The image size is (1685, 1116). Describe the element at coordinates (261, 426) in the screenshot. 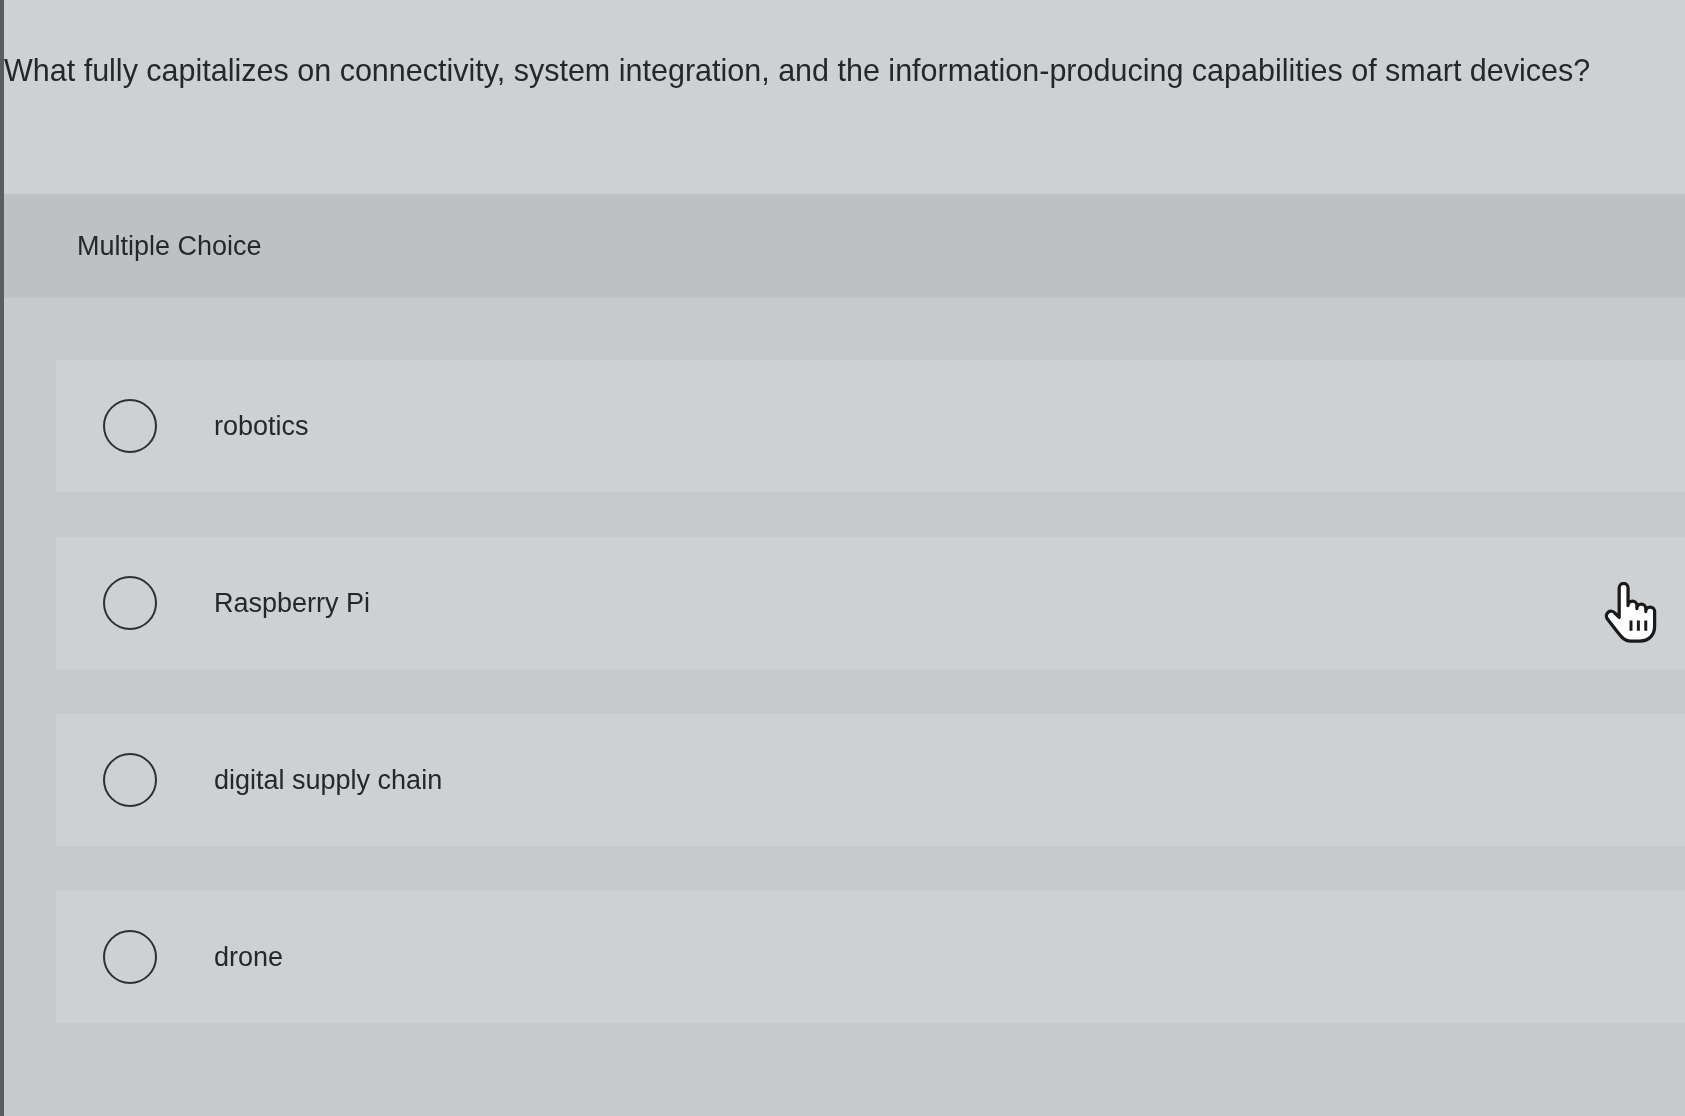

I see `option-label: robotics` at that location.